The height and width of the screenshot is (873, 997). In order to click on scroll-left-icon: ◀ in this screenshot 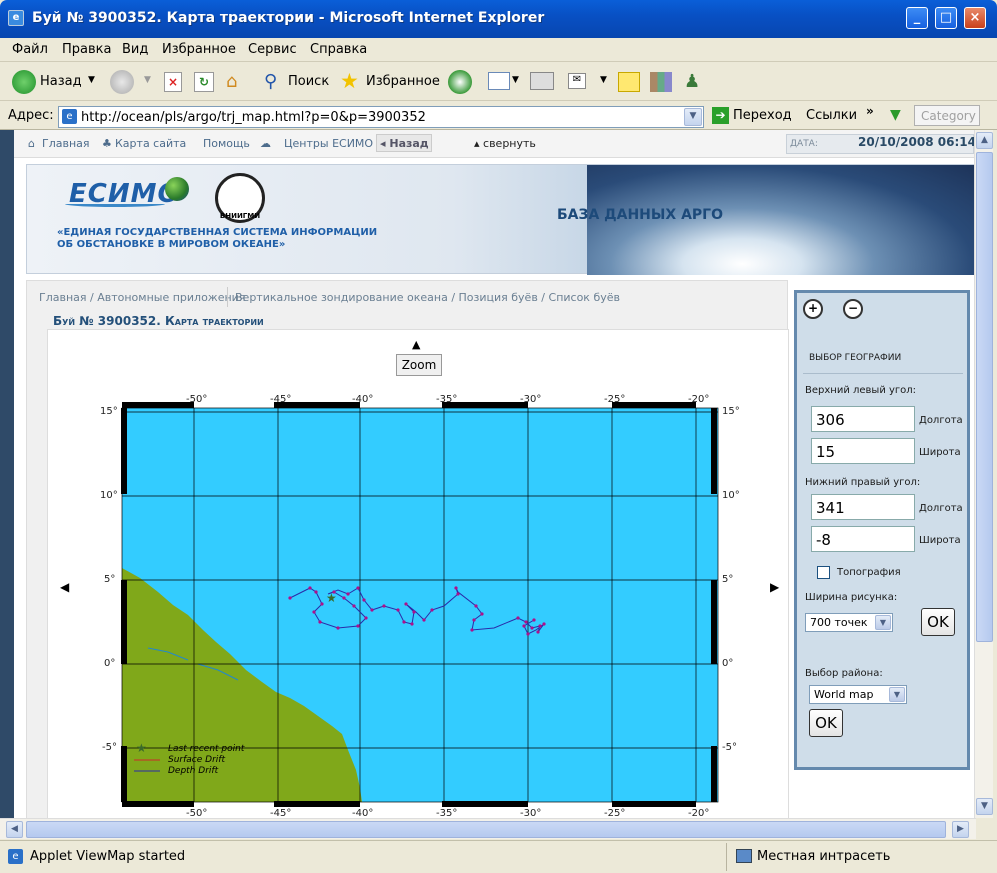, I will do `click(14, 829)`.